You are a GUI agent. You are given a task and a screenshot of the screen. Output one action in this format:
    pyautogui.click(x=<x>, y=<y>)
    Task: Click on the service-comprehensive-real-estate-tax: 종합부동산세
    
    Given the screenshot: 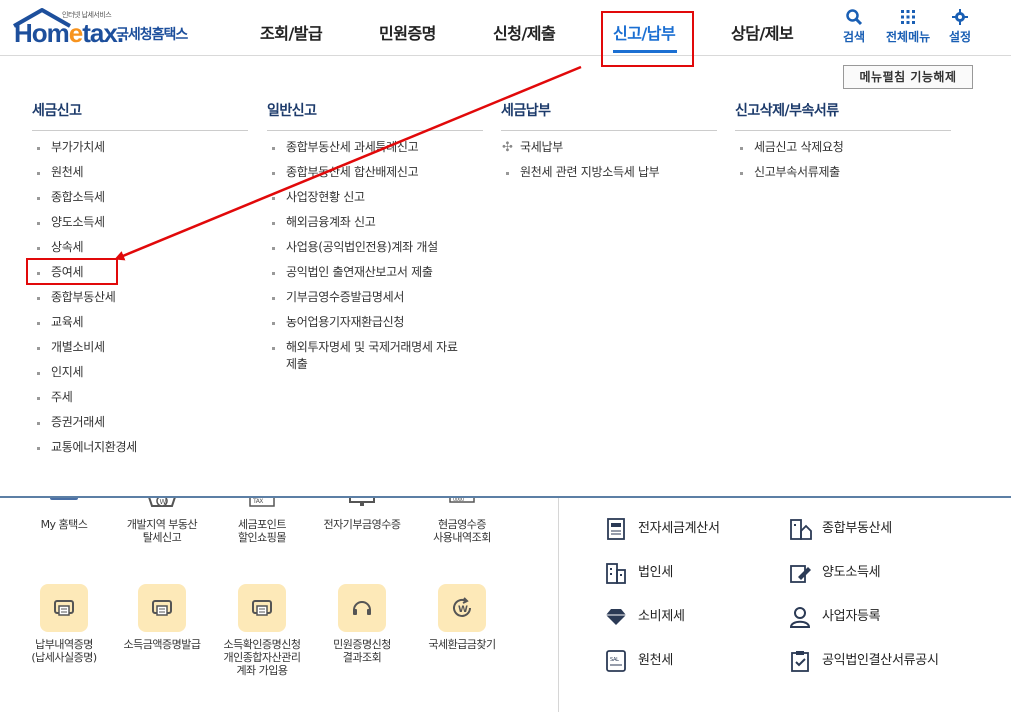 What is the action you would take?
    pyautogui.click(x=840, y=529)
    